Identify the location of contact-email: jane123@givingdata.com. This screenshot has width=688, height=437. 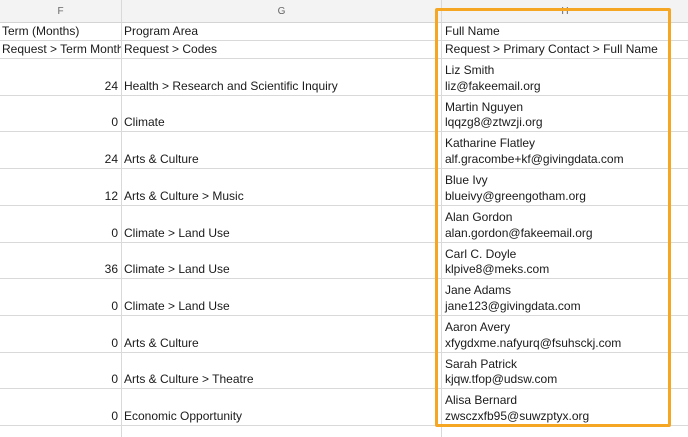
(513, 306).